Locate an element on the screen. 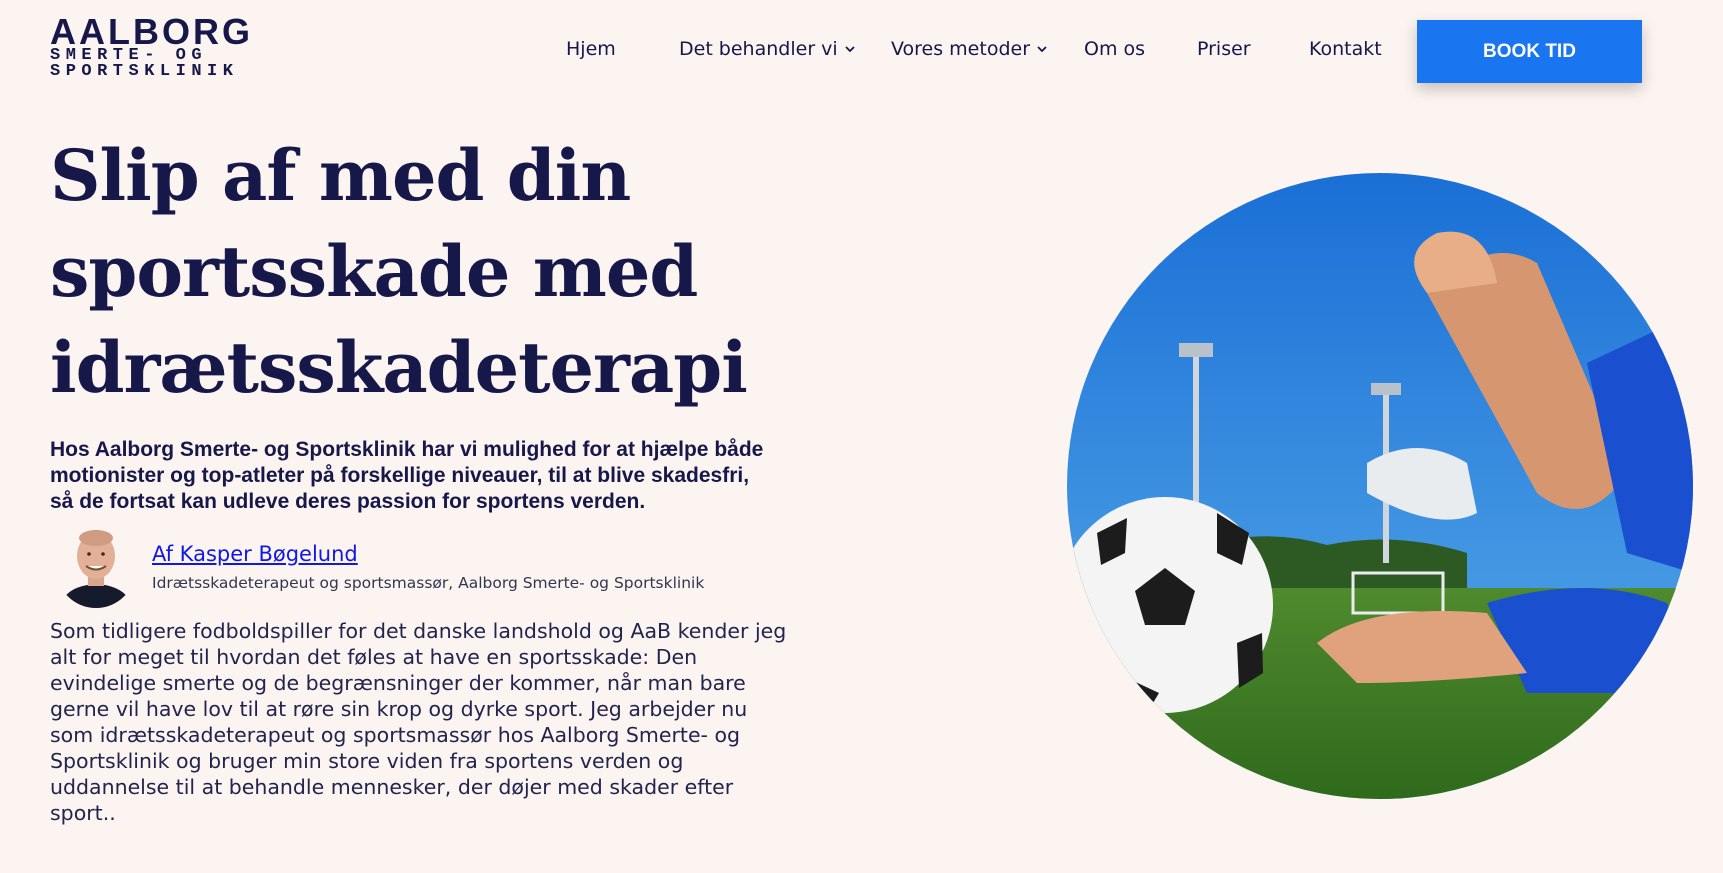 This screenshot has width=1723, height=873. nav-item-label: Priser is located at coordinates (1224, 49).